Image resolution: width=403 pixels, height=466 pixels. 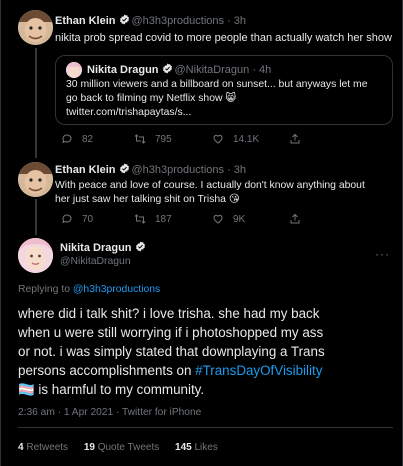 What do you see at coordinates (382, 254) in the screenshot?
I see `more-options-icon: ···` at bounding box center [382, 254].